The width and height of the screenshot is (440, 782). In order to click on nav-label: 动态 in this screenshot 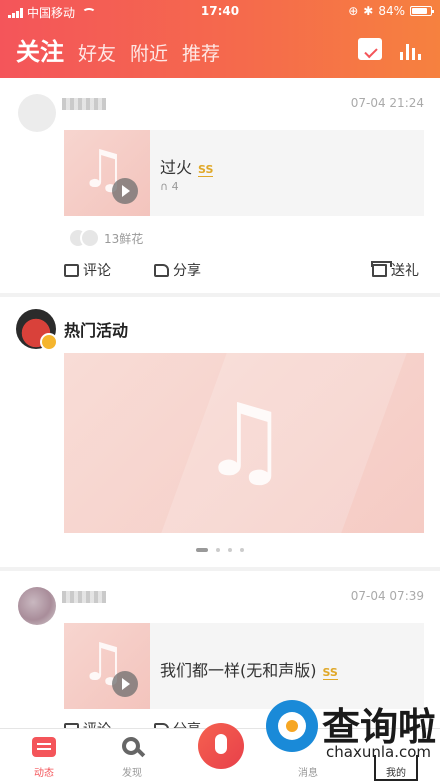, I will do `click(44, 773)`.